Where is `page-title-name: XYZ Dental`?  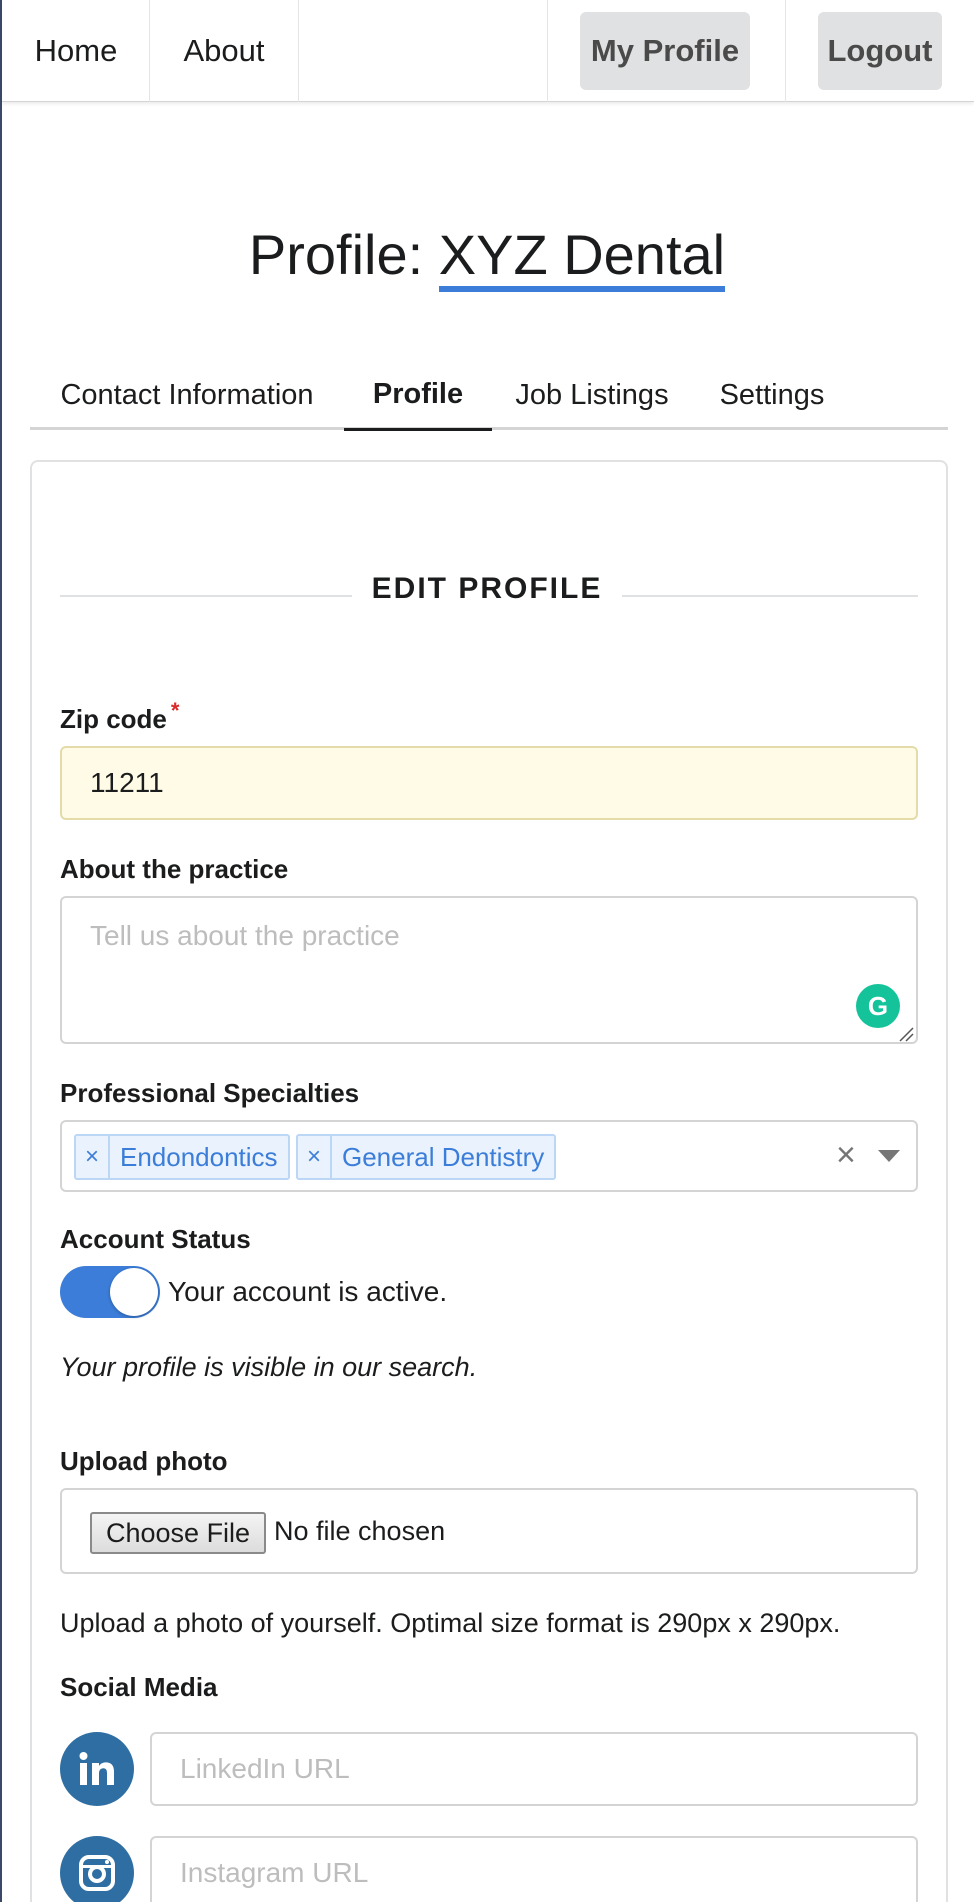
page-title-name: XYZ Dental is located at coordinates (582, 258).